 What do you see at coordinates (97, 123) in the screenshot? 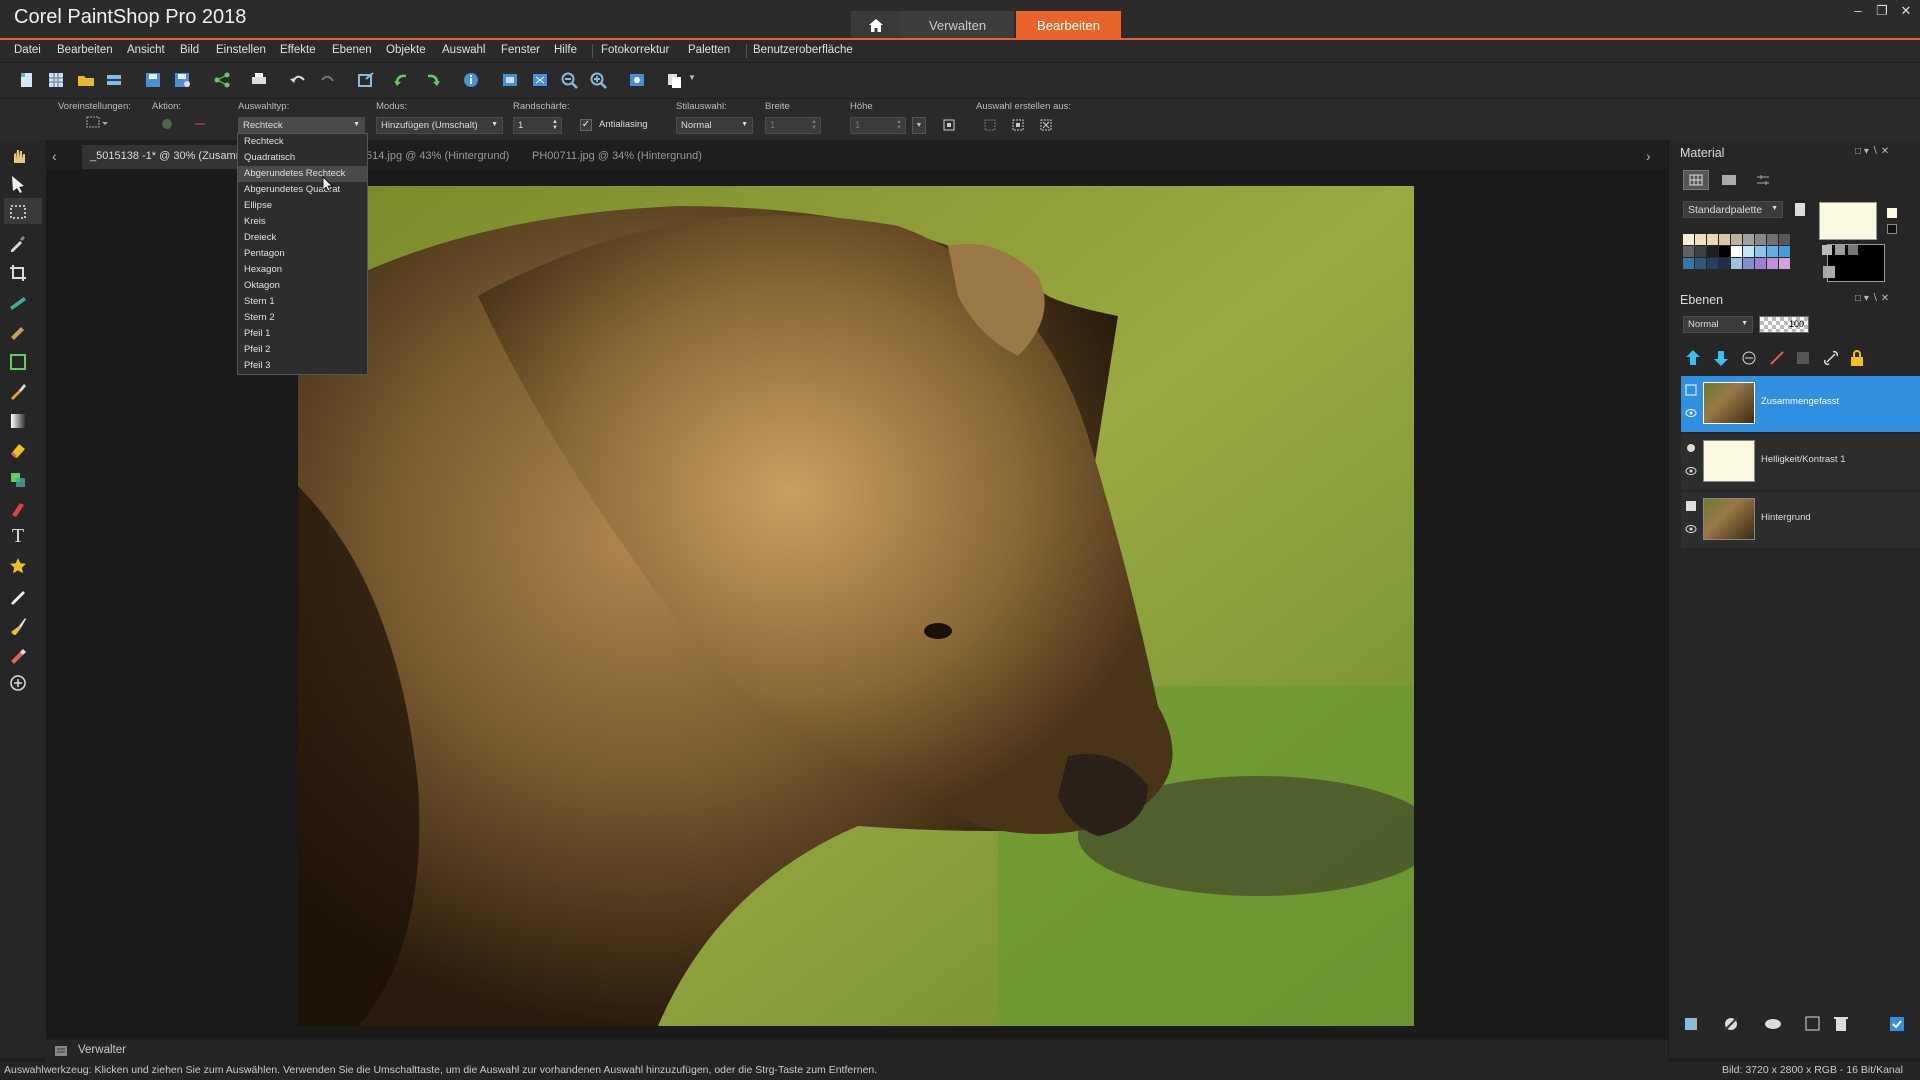
I see `preset-icon` at bounding box center [97, 123].